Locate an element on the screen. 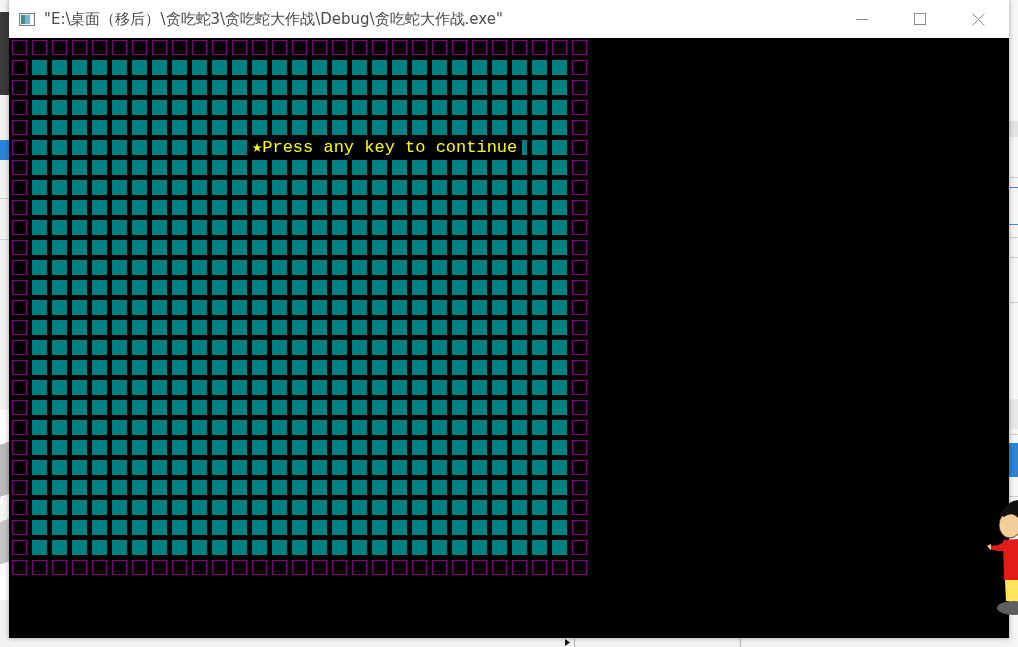  maximize-icon is located at coordinates (920, 19).